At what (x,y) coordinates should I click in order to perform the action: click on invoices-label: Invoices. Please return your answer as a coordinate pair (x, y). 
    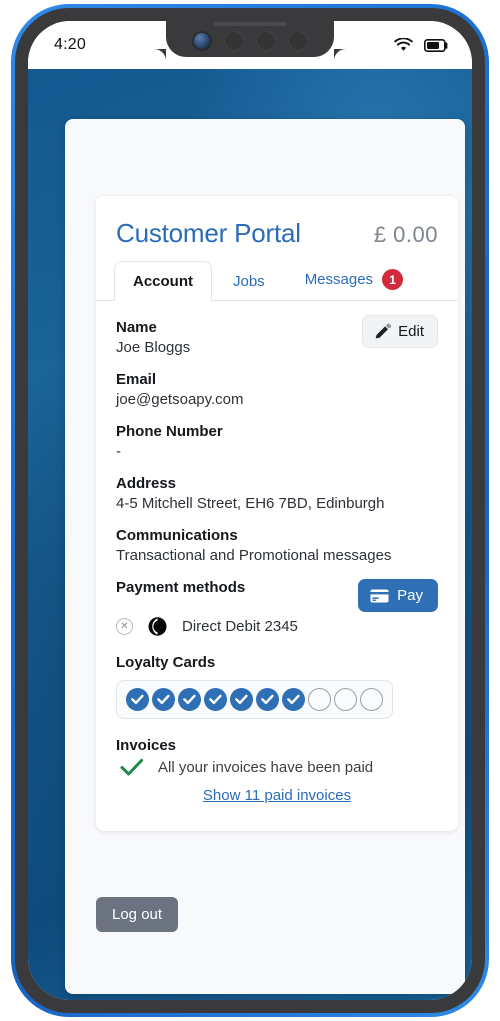
    Looking at the image, I should click on (146, 745).